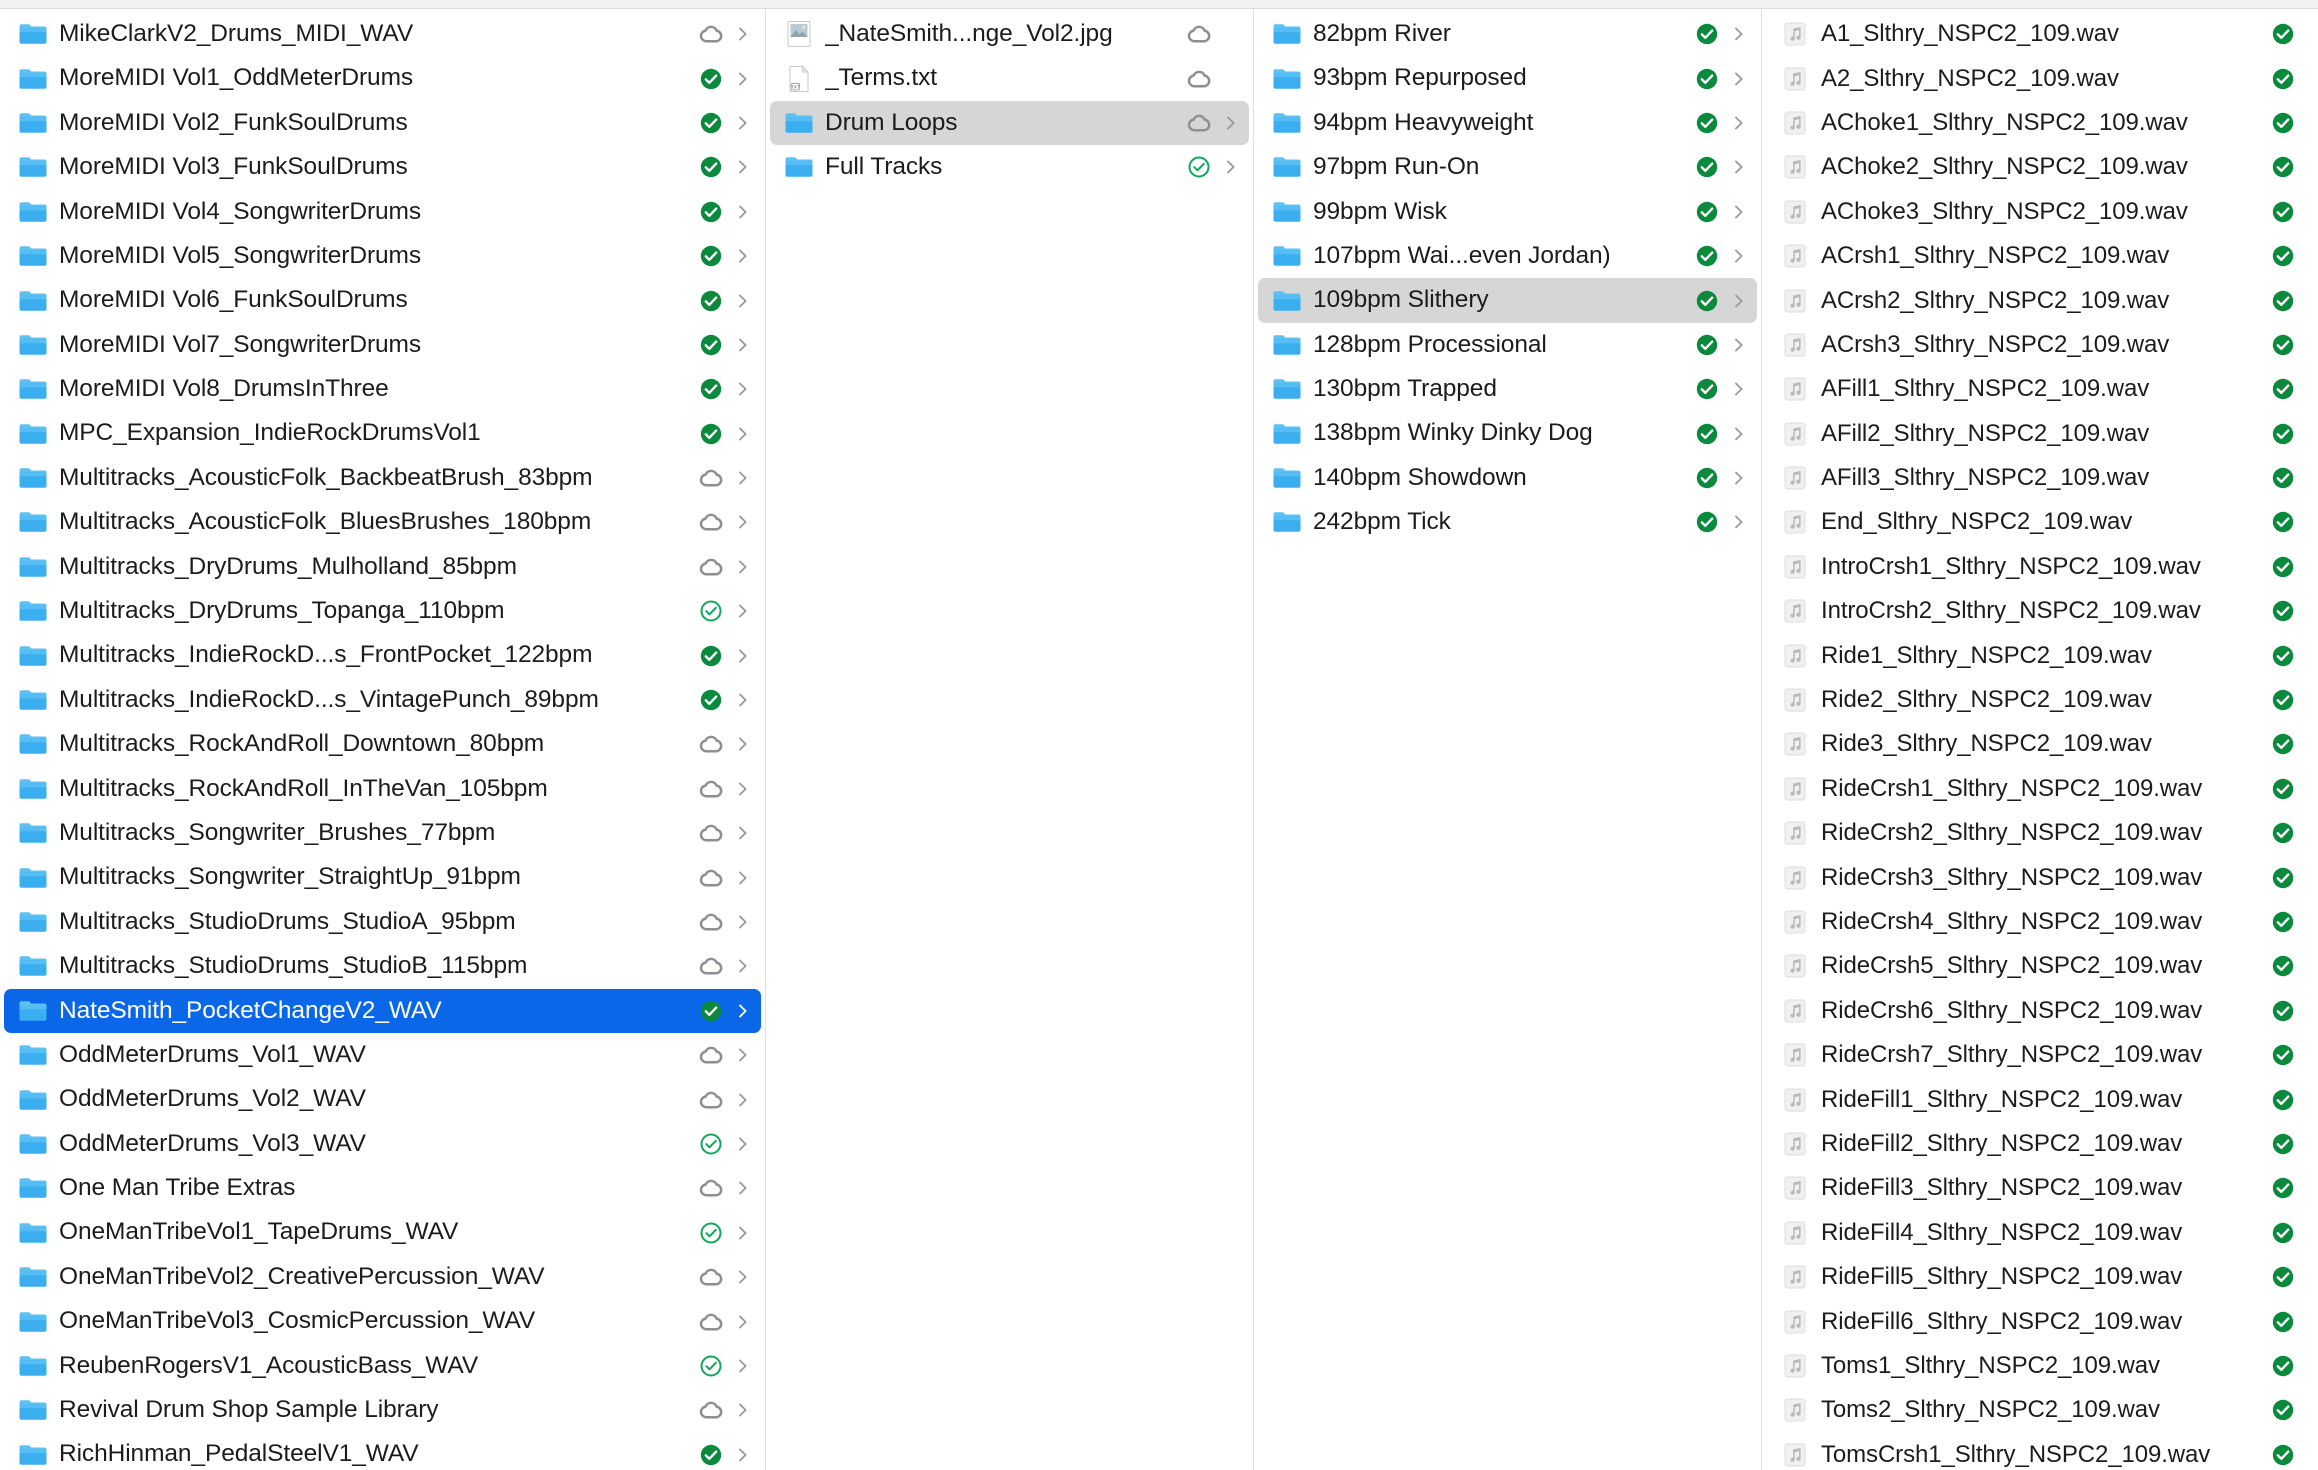 This screenshot has width=2318, height=1470. What do you see at coordinates (382, 966) in the screenshot?
I see `finder-row: Multitracks_StudioDrums_StudioB_115bpm` at bounding box center [382, 966].